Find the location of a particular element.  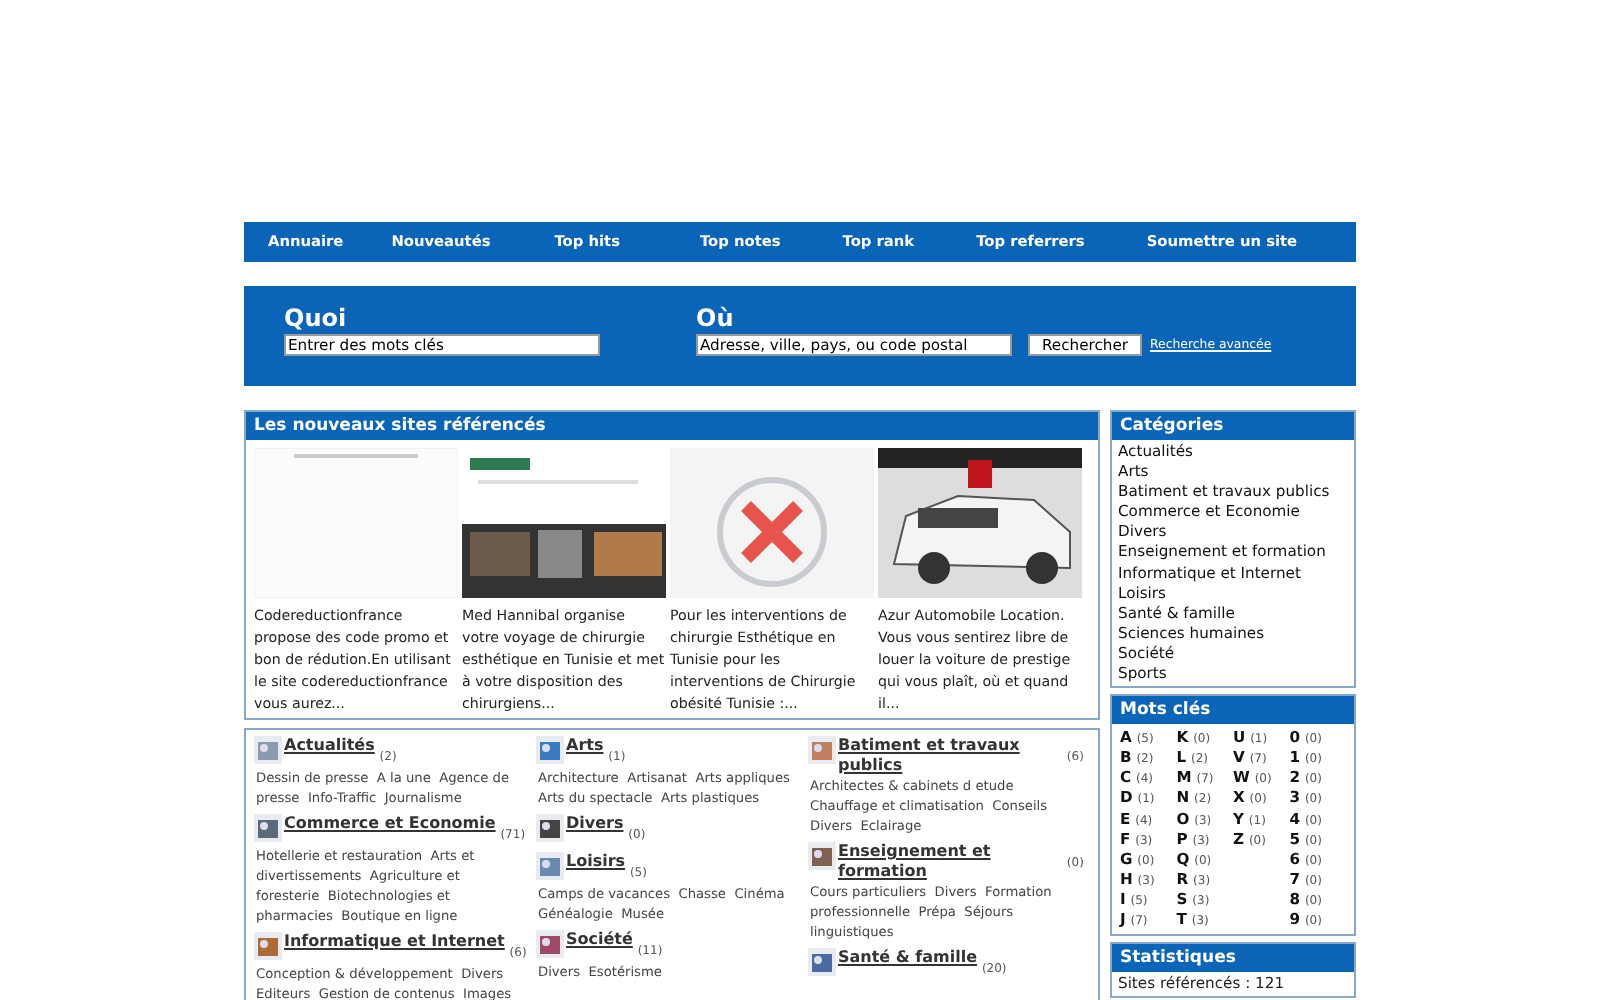

field-label: Quoi is located at coordinates (316, 319).